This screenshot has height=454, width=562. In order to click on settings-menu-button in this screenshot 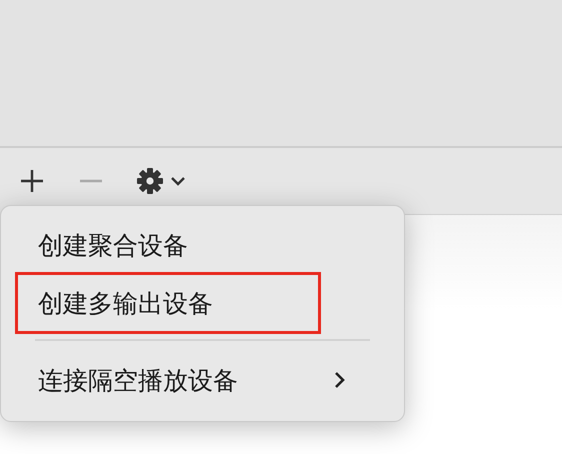, I will do `click(161, 181)`.